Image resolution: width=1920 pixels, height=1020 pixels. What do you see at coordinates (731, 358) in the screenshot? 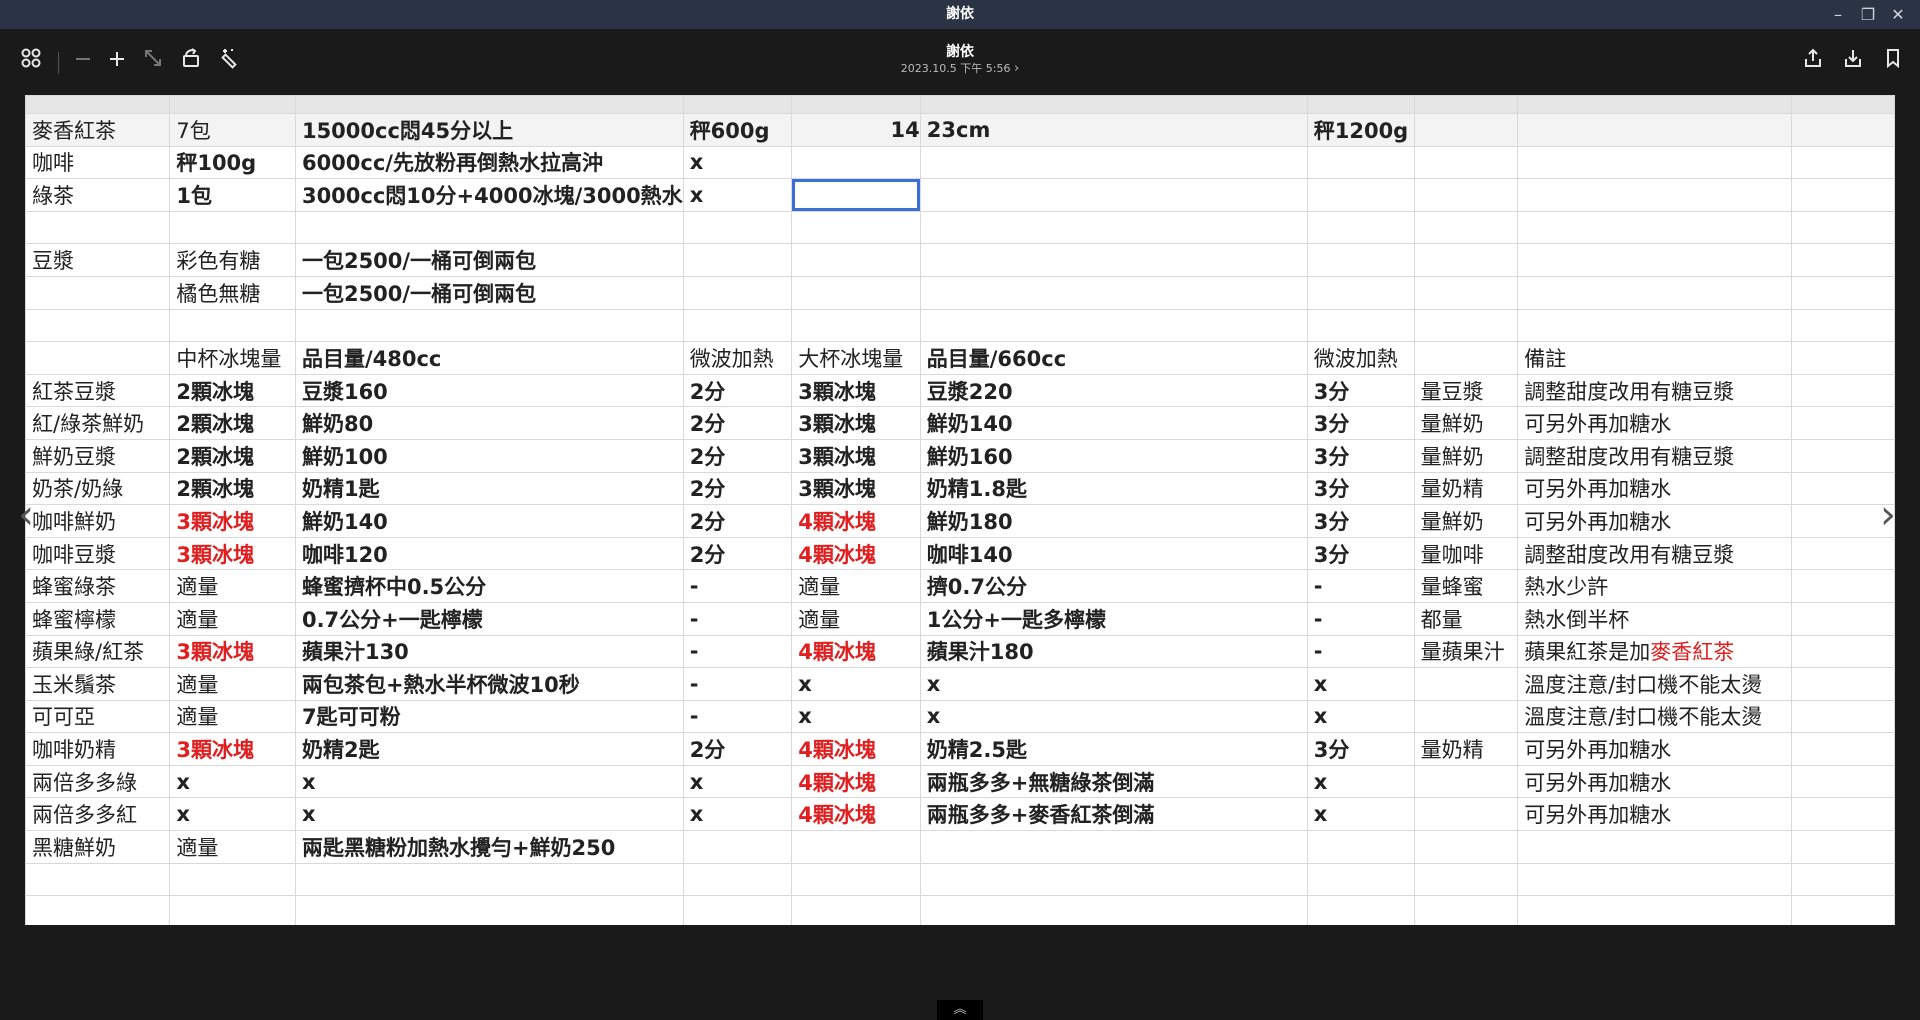
I see `cell-text: 微波加熱` at bounding box center [731, 358].